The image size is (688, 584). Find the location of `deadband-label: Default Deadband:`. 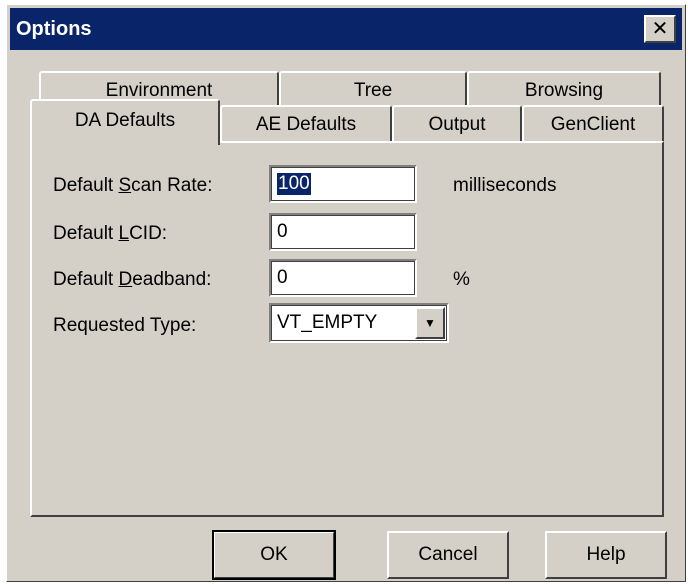

deadband-label: Default Deadband: is located at coordinates (132, 279).